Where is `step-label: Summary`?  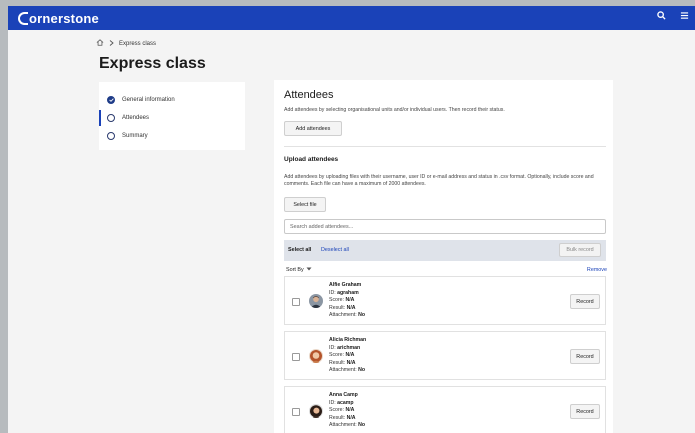
step-label: Summary is located at coordinates (135, 136).